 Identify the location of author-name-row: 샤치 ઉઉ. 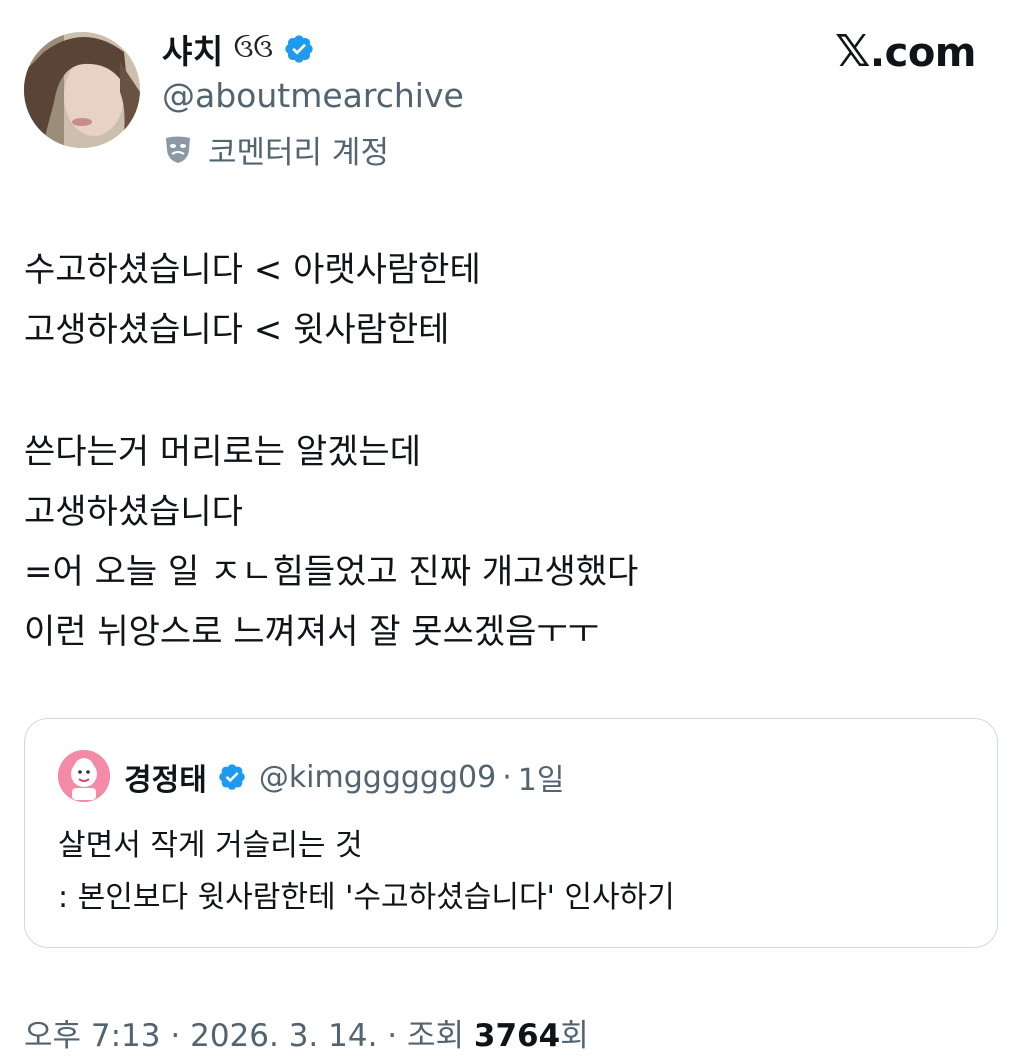
(238, 49).